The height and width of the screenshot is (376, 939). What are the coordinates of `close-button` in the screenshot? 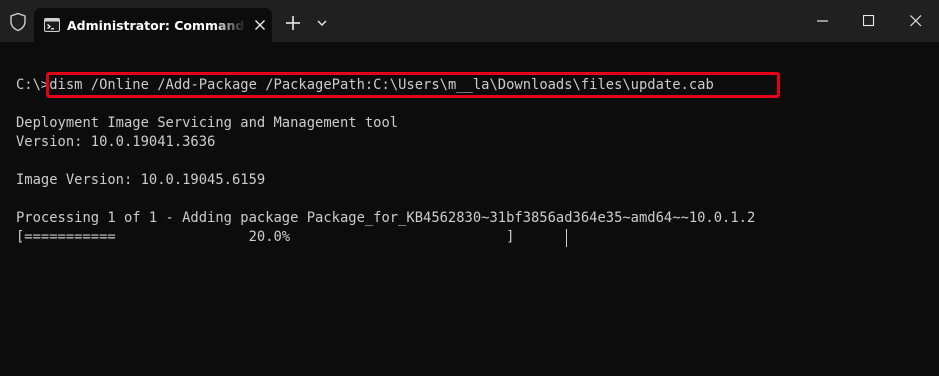 It's located at (916, 21).